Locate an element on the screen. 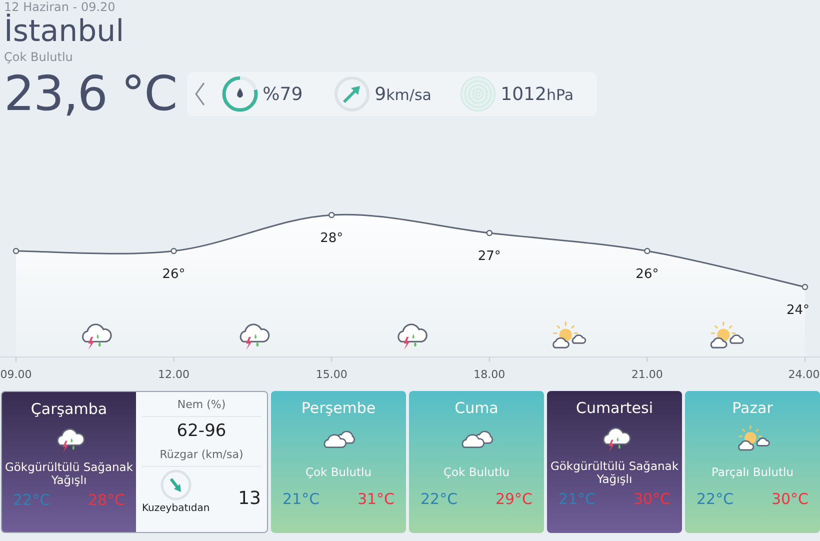  day-condition: Parçalı Bulutlu is located at coordinates (752, 472).